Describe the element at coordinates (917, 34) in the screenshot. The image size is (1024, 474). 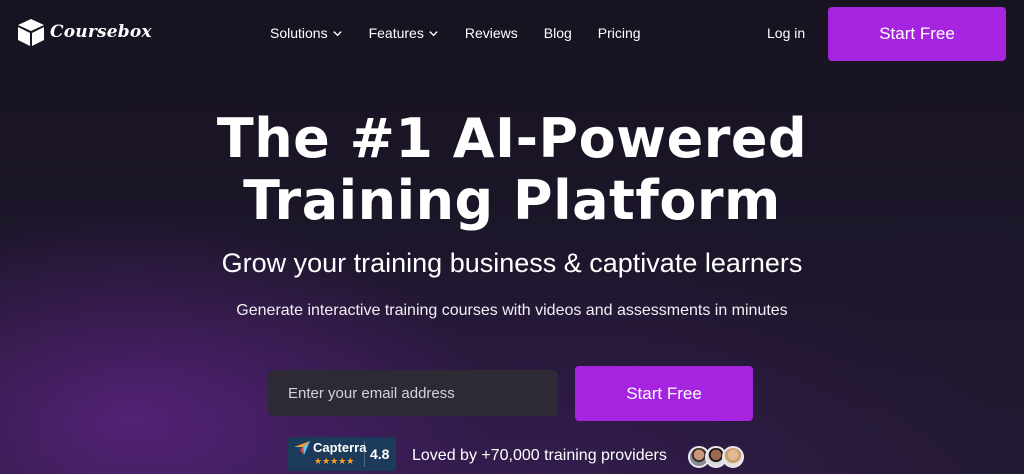
I see `header-start-free-button: Start Free` at that location.